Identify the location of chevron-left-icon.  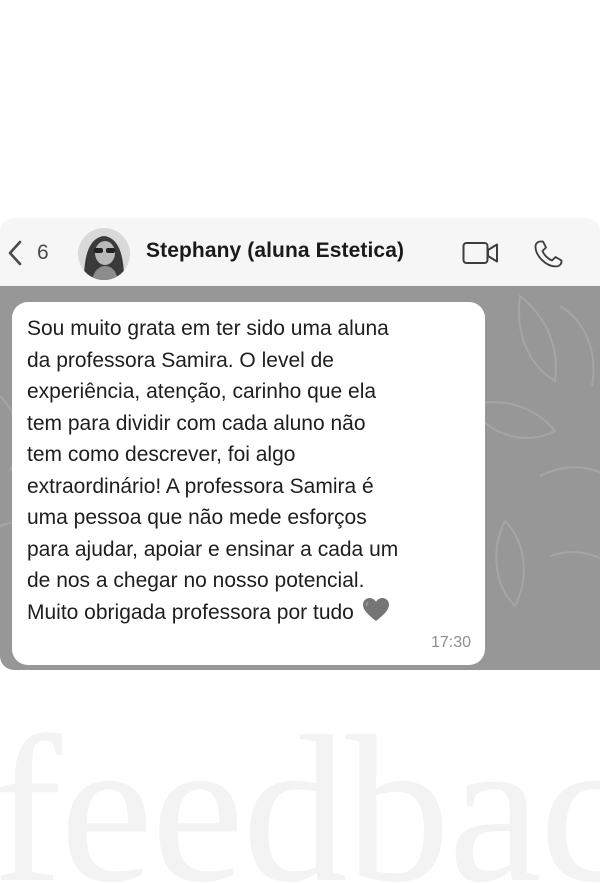
(15, 253).